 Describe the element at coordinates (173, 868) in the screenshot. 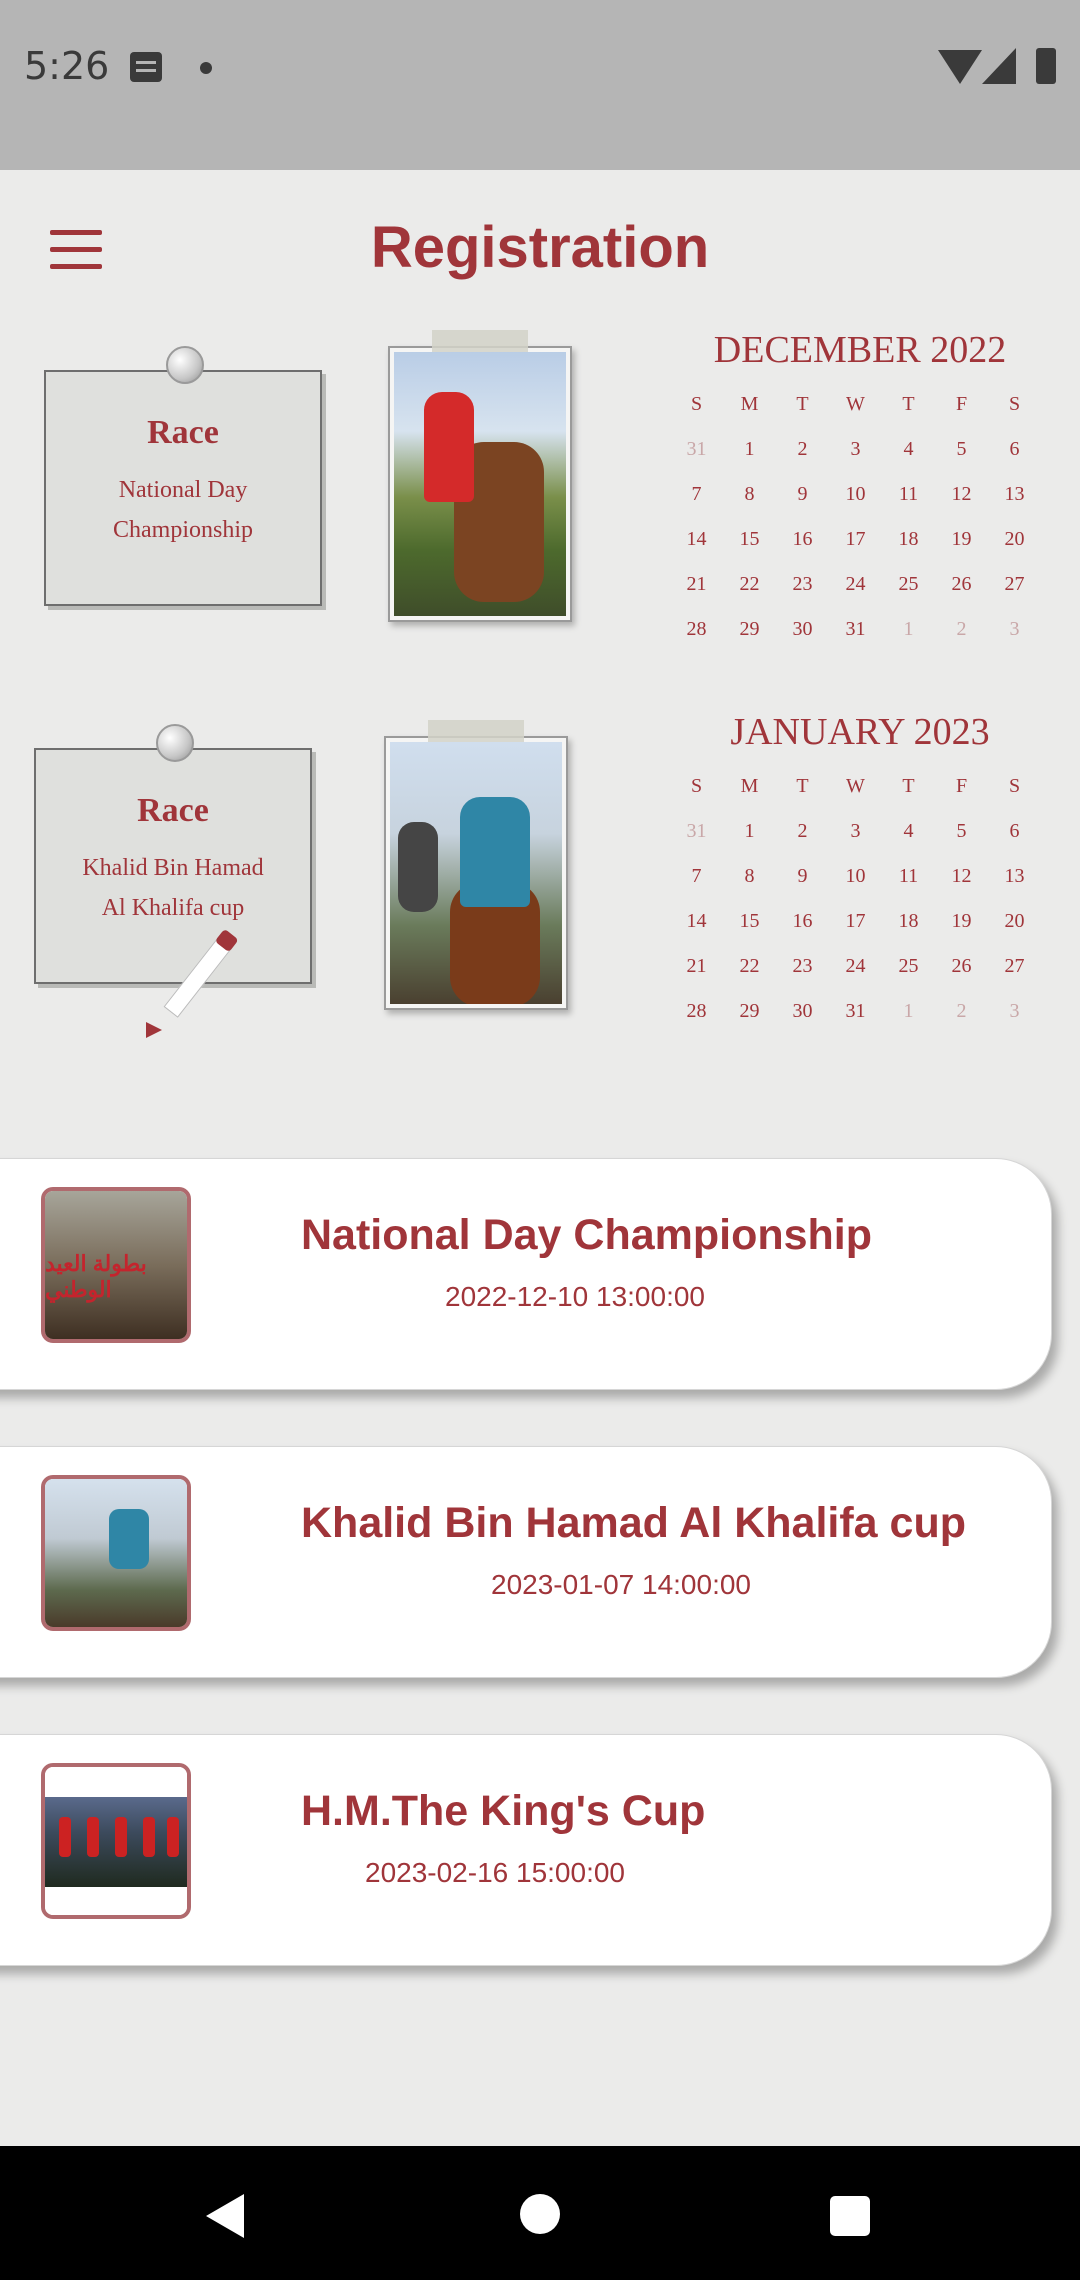

I see `note-line: Khalid Bin Hamad` at that location.